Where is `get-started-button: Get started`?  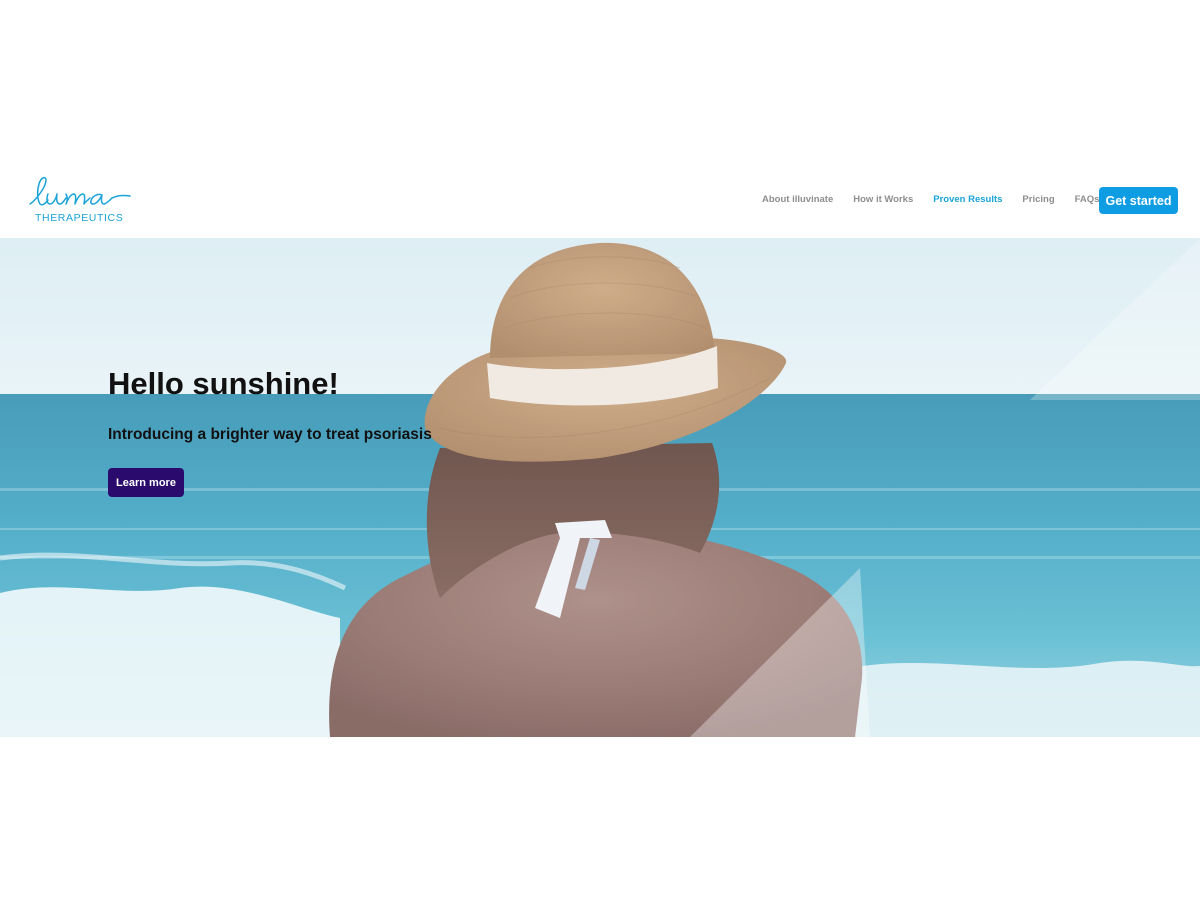
get-started-button: Get started is located at coordinates (1138, 200).